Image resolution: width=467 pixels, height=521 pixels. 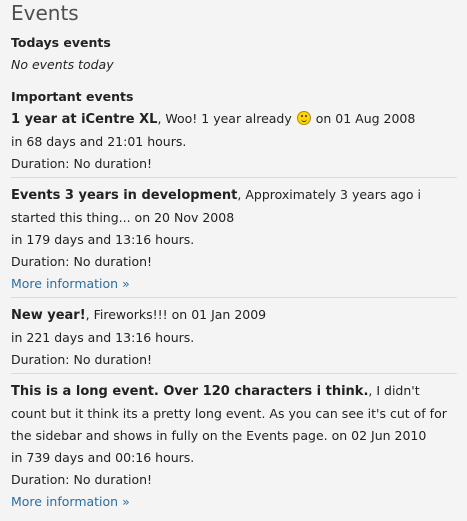 What do you see at coordinates (45, 13) in the screenshot?
I see `page-title: Events` at bounding box center [45, 13].